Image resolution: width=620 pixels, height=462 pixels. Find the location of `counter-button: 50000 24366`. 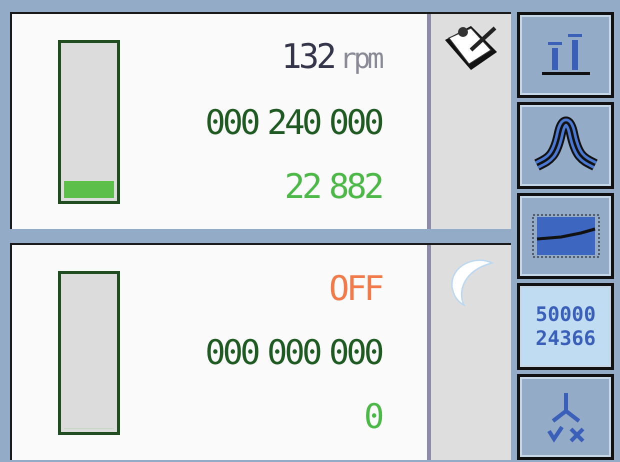

counter-button: 50000 24366 is located at coordinates (565, 326).